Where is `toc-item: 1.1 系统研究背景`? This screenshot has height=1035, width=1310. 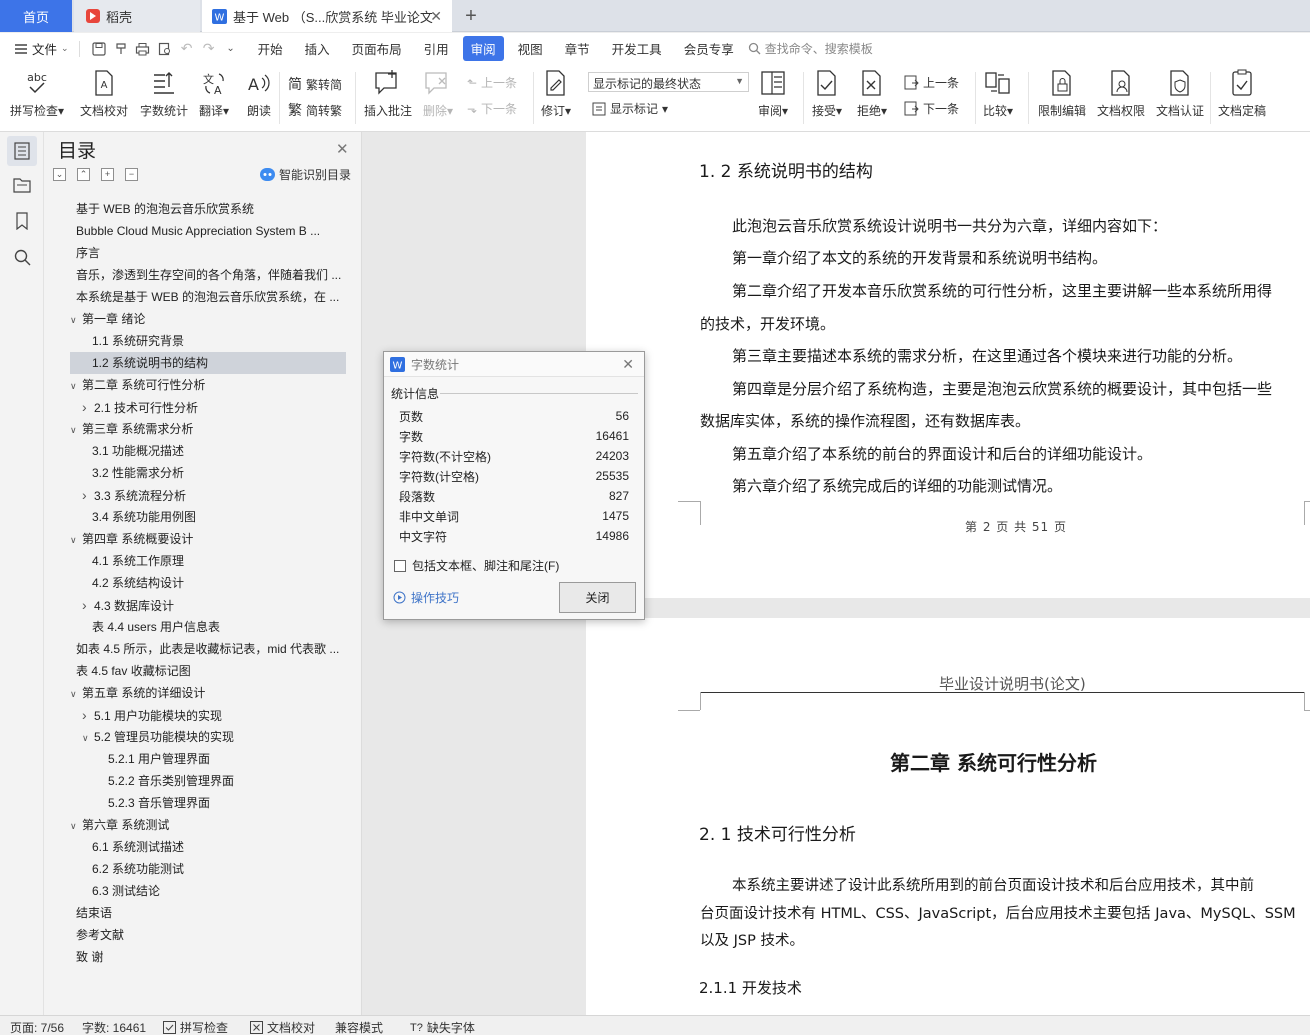 toc-item: 1.1 系统研究背景 is located at coordinates (208, 341).